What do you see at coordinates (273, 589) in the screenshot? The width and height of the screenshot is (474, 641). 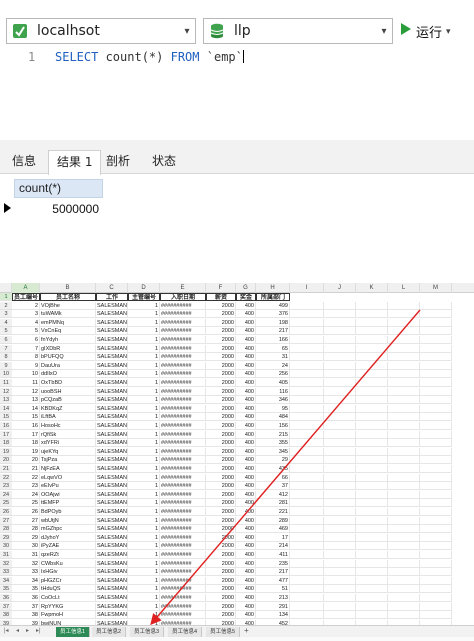 I see `cell: 51` at bounding box center [273, 589].